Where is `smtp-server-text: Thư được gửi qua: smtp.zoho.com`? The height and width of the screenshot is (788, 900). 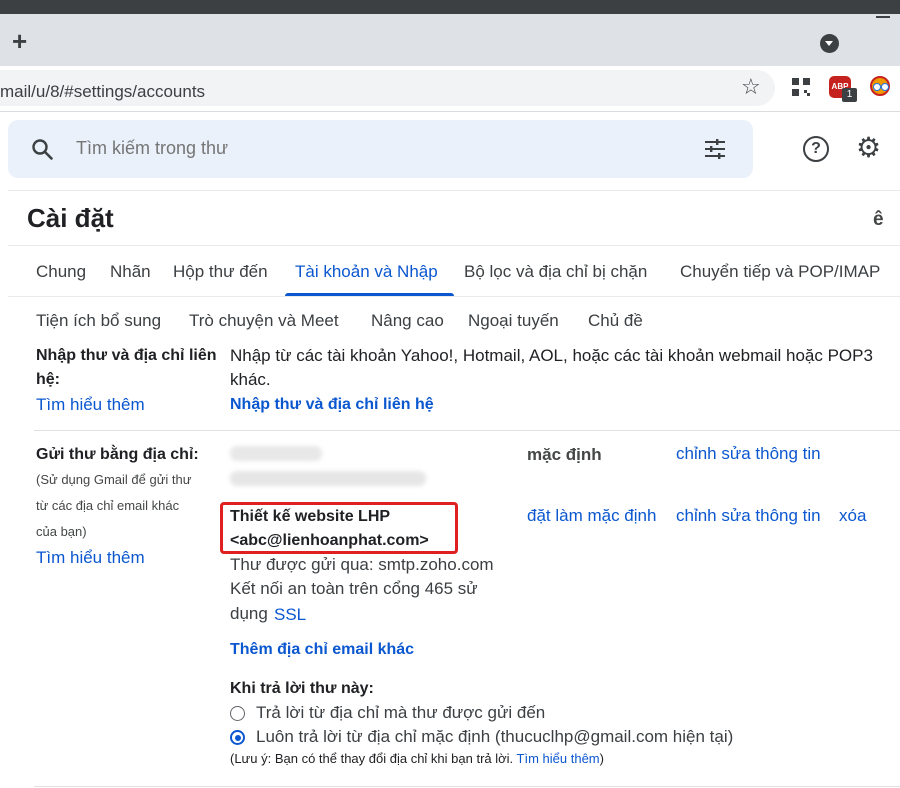 smtp-server-text: Thư được gửi qua: smtp.zoho.com is located at coordinates (362, 564).